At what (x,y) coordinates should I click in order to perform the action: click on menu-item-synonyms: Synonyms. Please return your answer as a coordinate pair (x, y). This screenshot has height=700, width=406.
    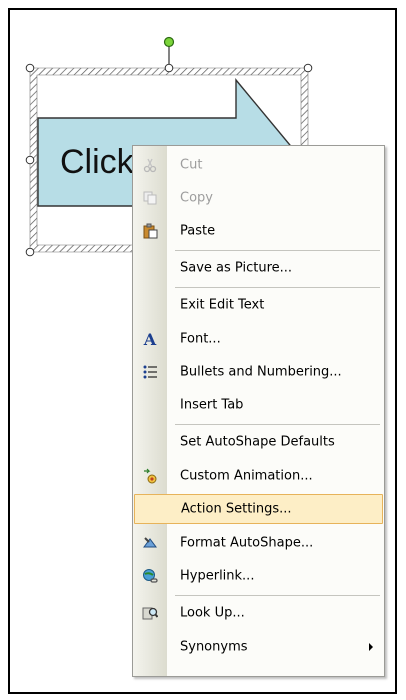
    Looking at the image, I should click on (258, 647).